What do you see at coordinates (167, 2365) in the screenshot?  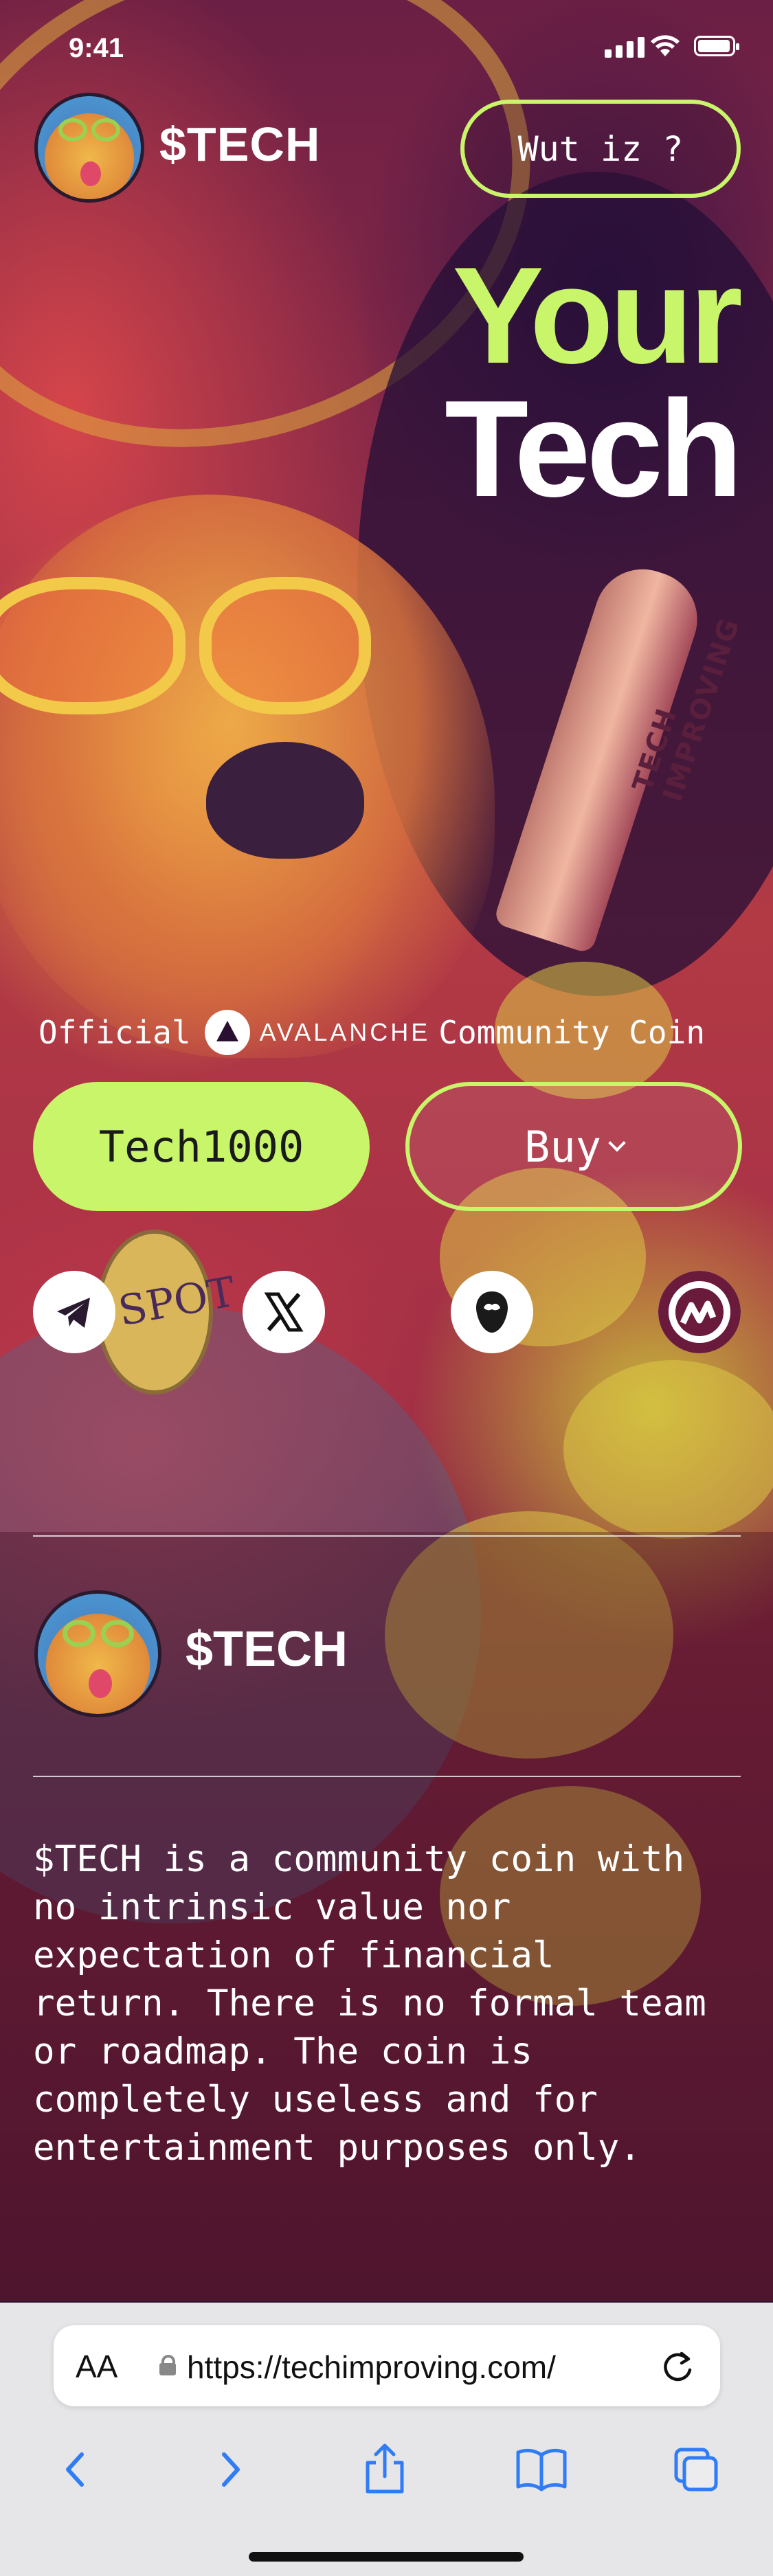 I see `lock-icon` at bounding box center [167, 2365].